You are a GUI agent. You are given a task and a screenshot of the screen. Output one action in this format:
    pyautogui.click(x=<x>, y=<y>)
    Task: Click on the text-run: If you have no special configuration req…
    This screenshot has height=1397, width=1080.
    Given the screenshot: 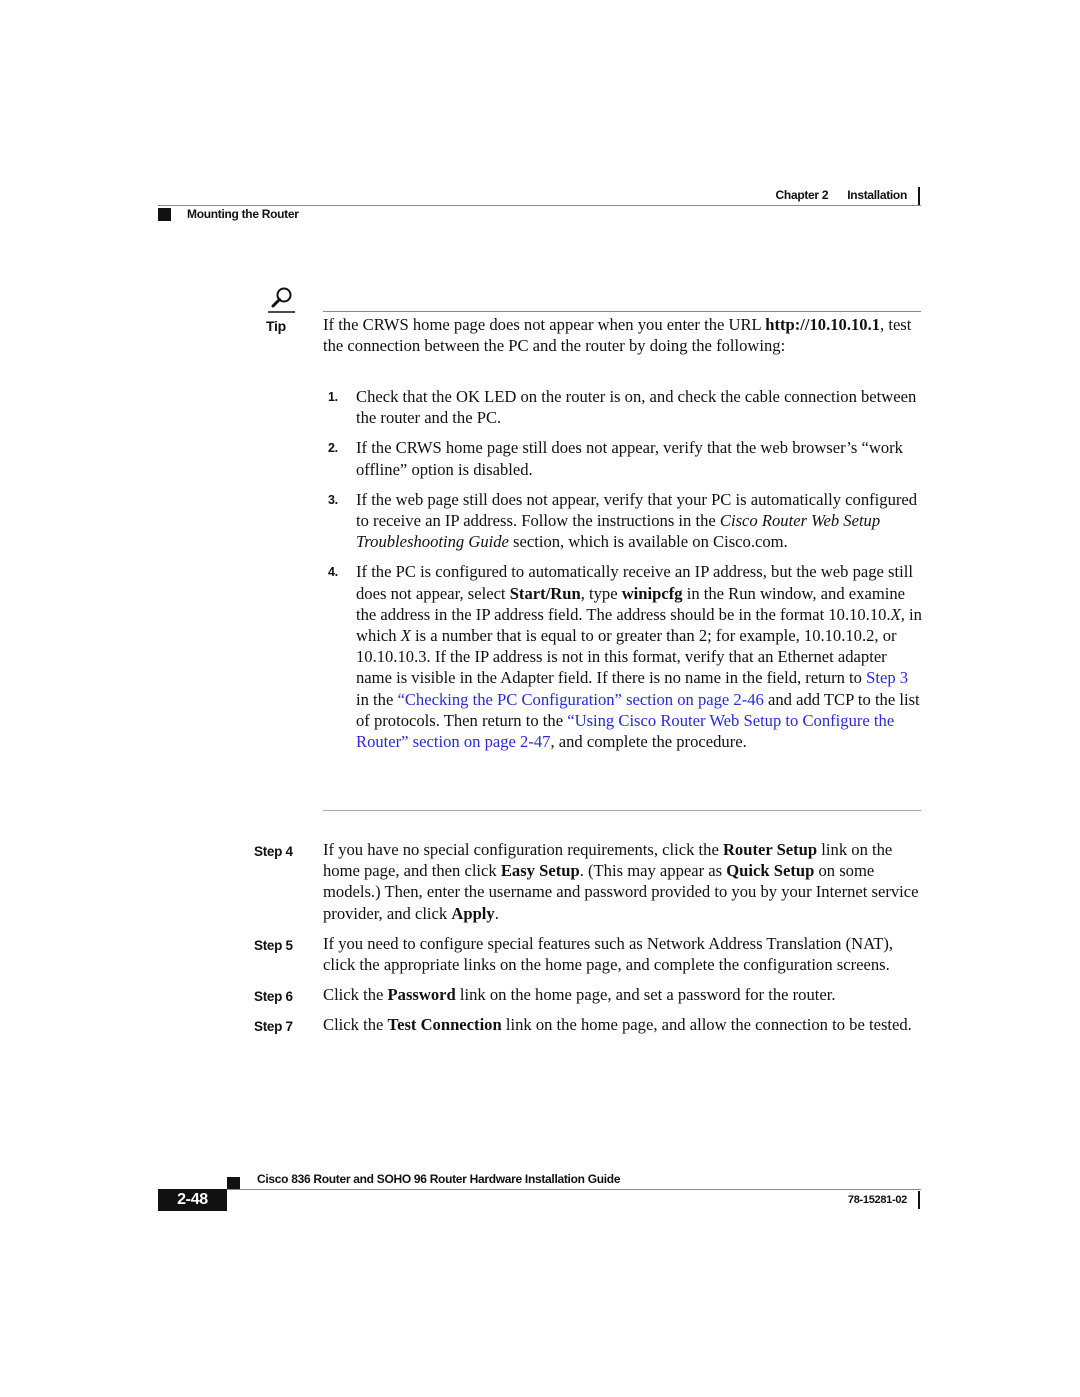 What is the action you would take?
    pyautogui.click(x=523, y=849)
    